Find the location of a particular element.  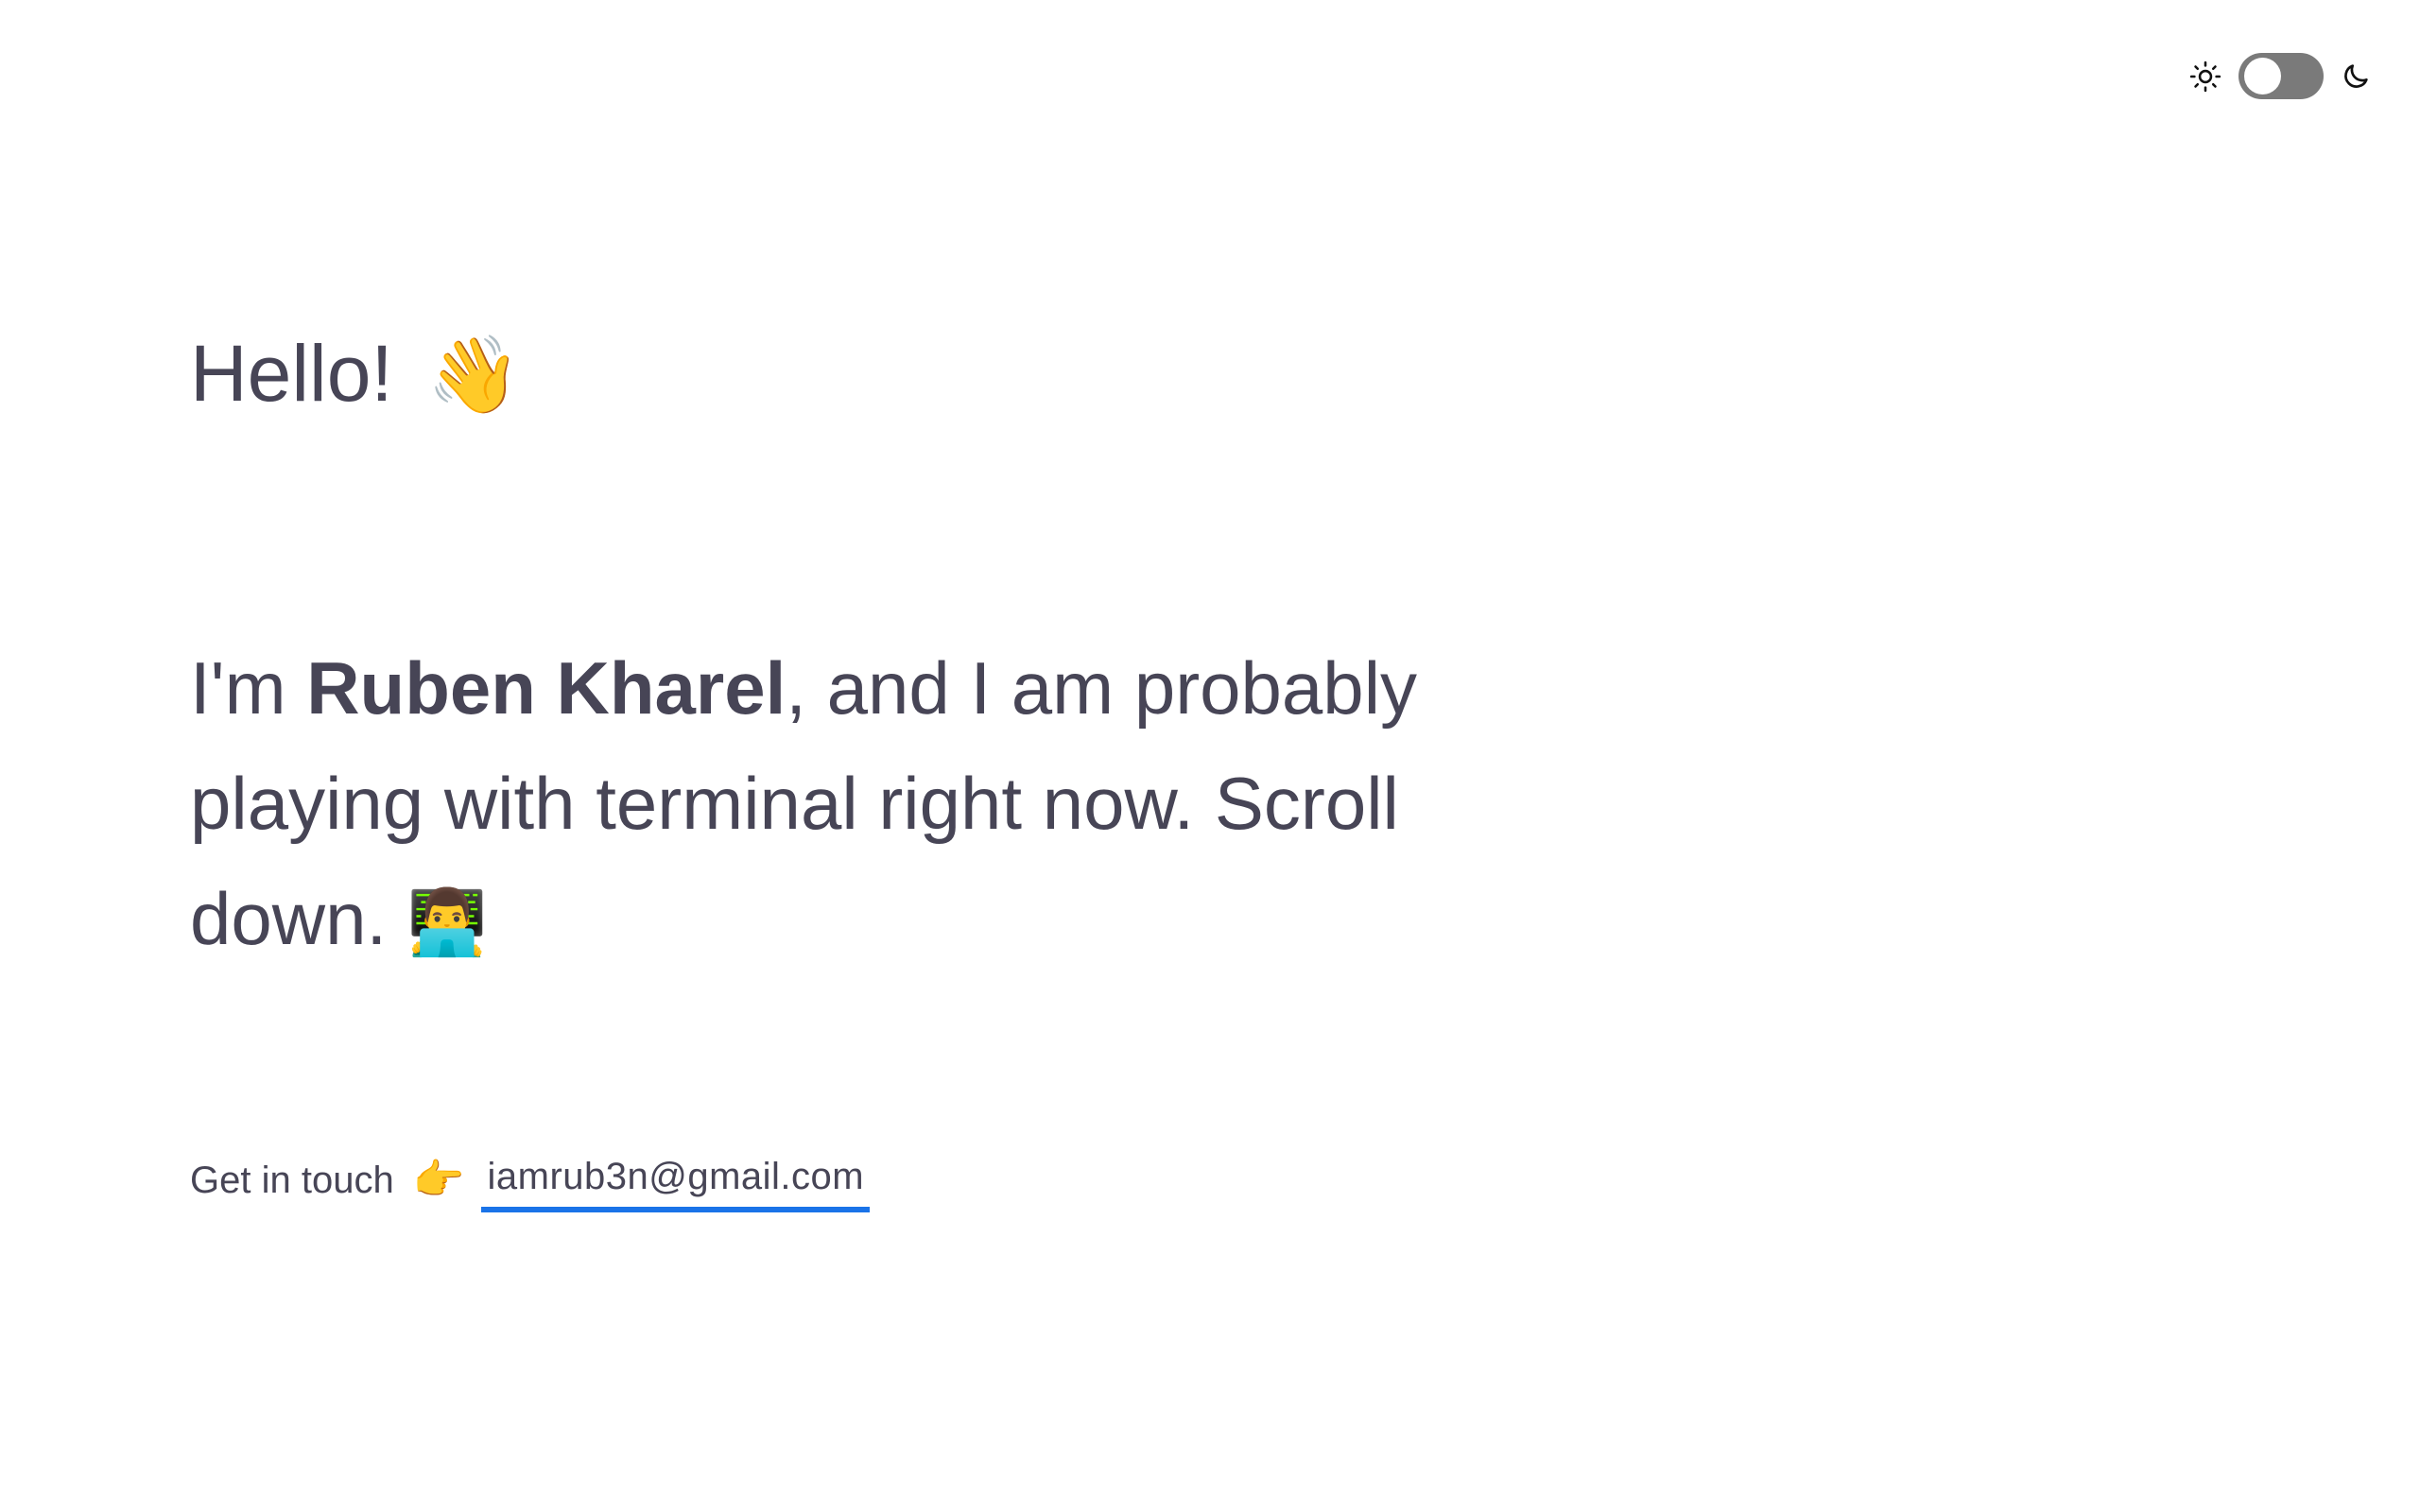

moon-icon is located at coordinates (2356, 76).